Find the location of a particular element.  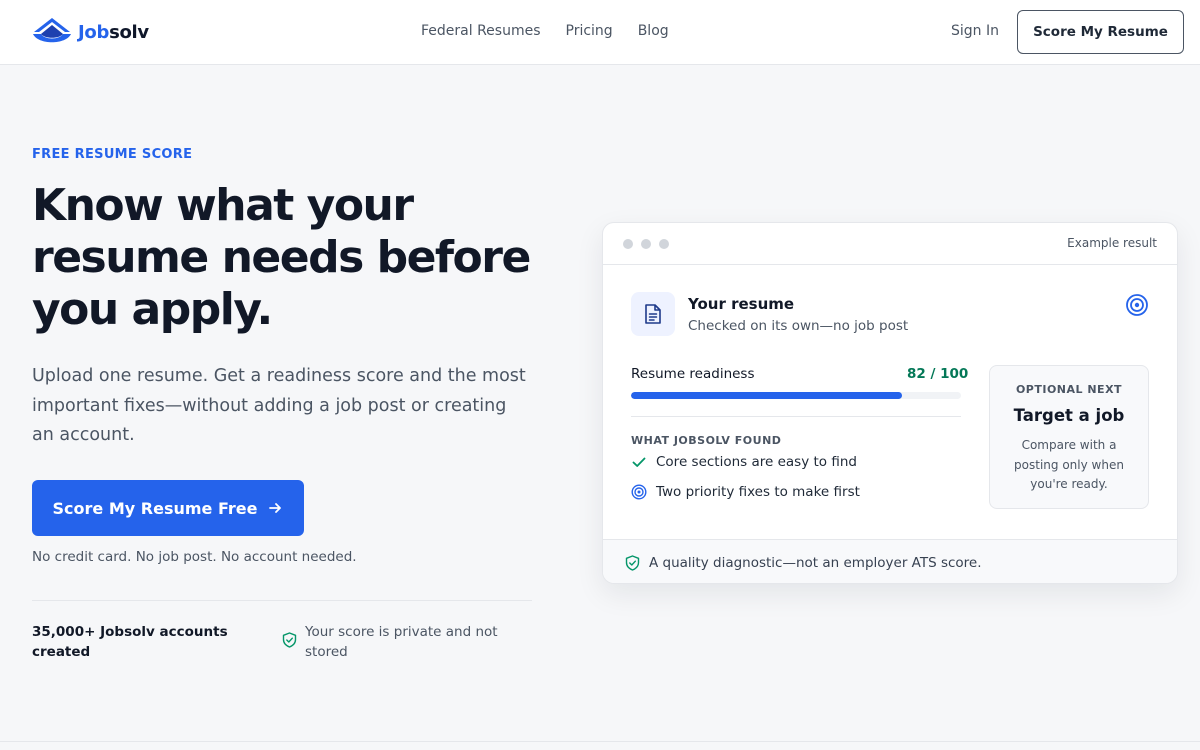

section-divider is located at coordinates (600, 741).